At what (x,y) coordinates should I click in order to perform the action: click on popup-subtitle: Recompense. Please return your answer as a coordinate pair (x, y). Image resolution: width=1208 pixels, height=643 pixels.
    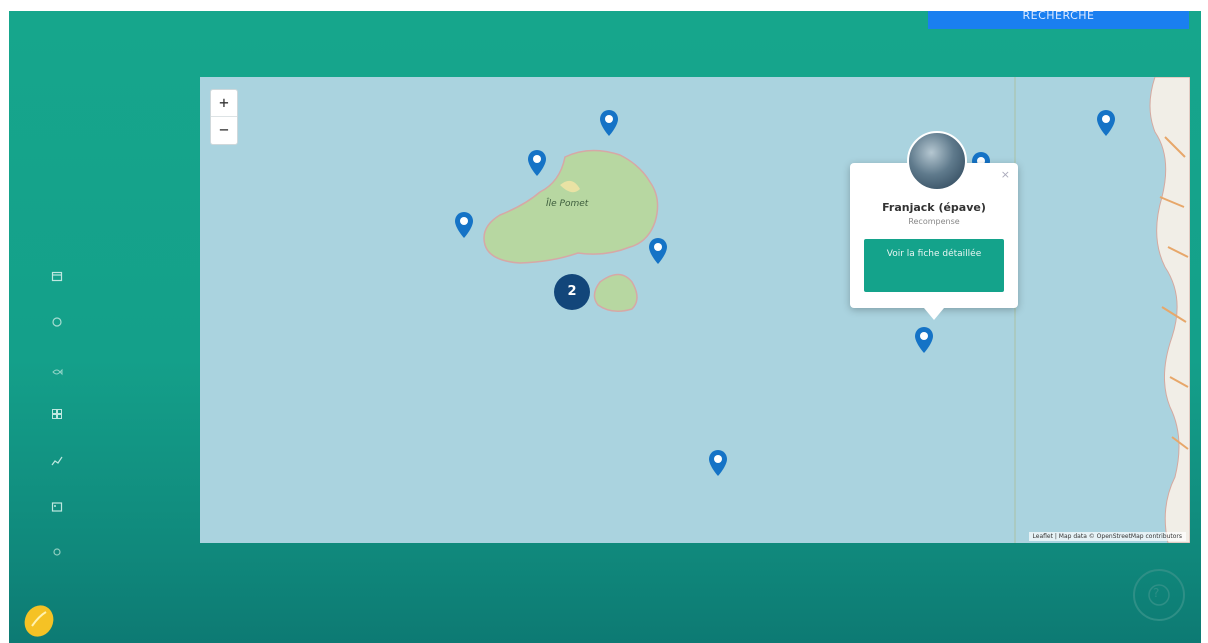
    Looking at the image, I should click on (934, 221).